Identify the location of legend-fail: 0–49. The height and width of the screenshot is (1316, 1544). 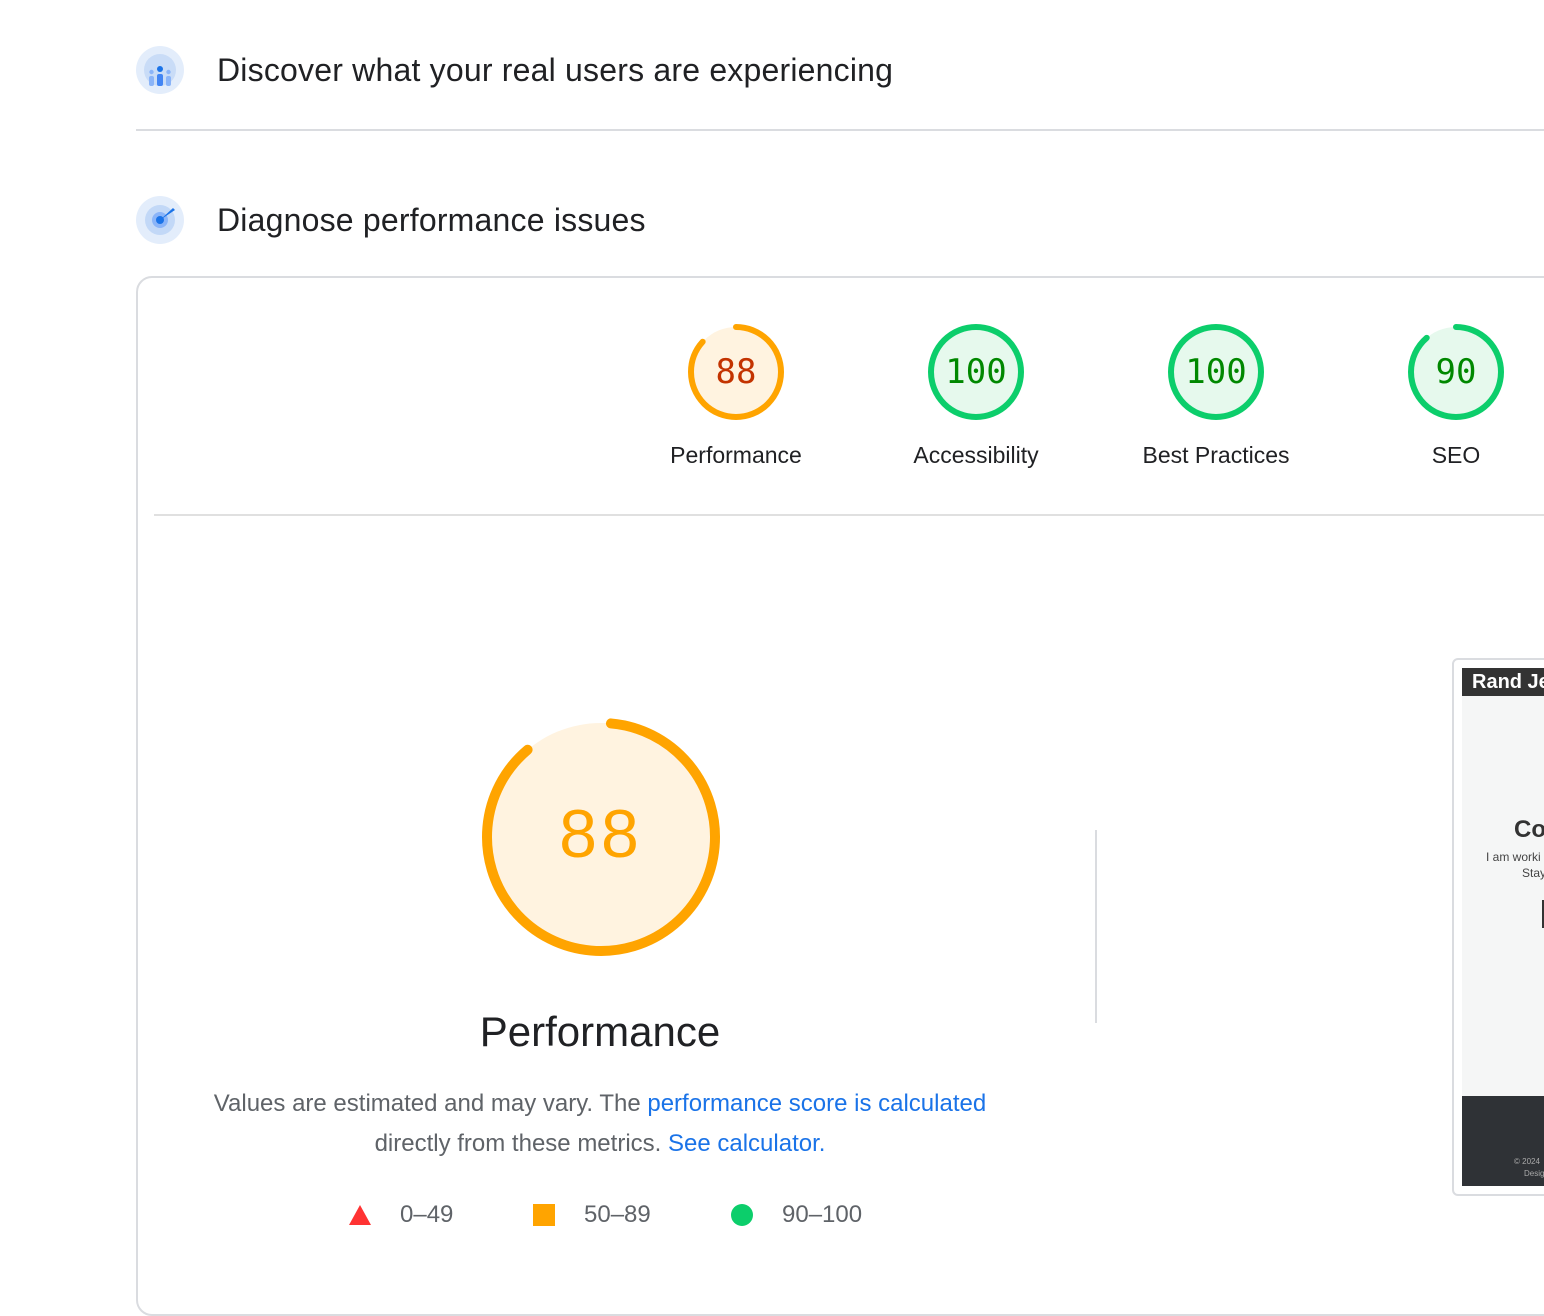
(400, 1215).